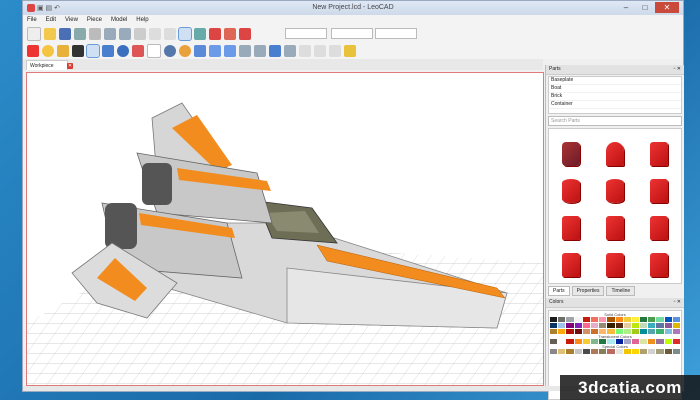 This screenshot has height=400, width=700. What do you see at coordinates (615, 95) in the screenshot?
I see `category-list: Baseplate Boat Brick Container` at bounding box center [615, 95].